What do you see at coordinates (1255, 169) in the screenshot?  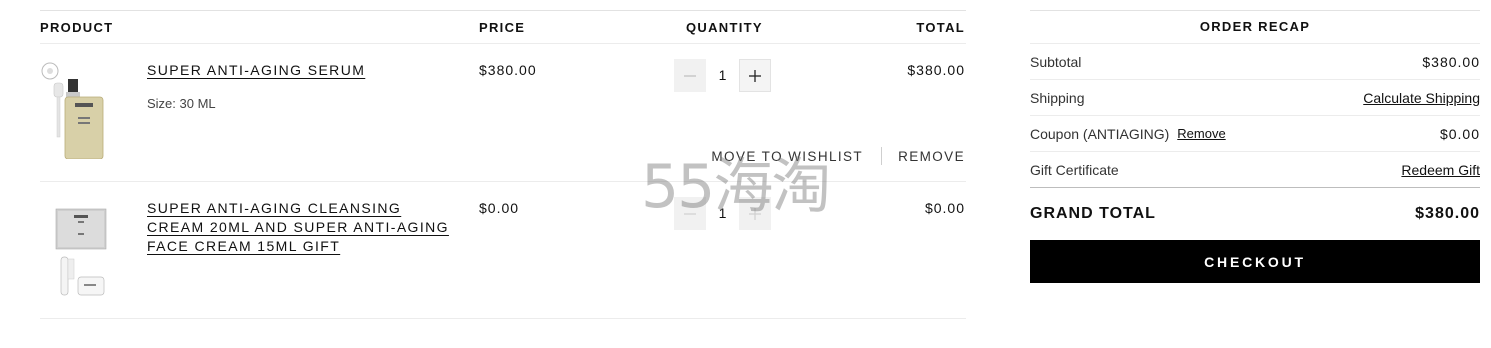 I see `gift-certificate-row: Gift Certificate Redeem Gift` at bounding box center [1255, 169].